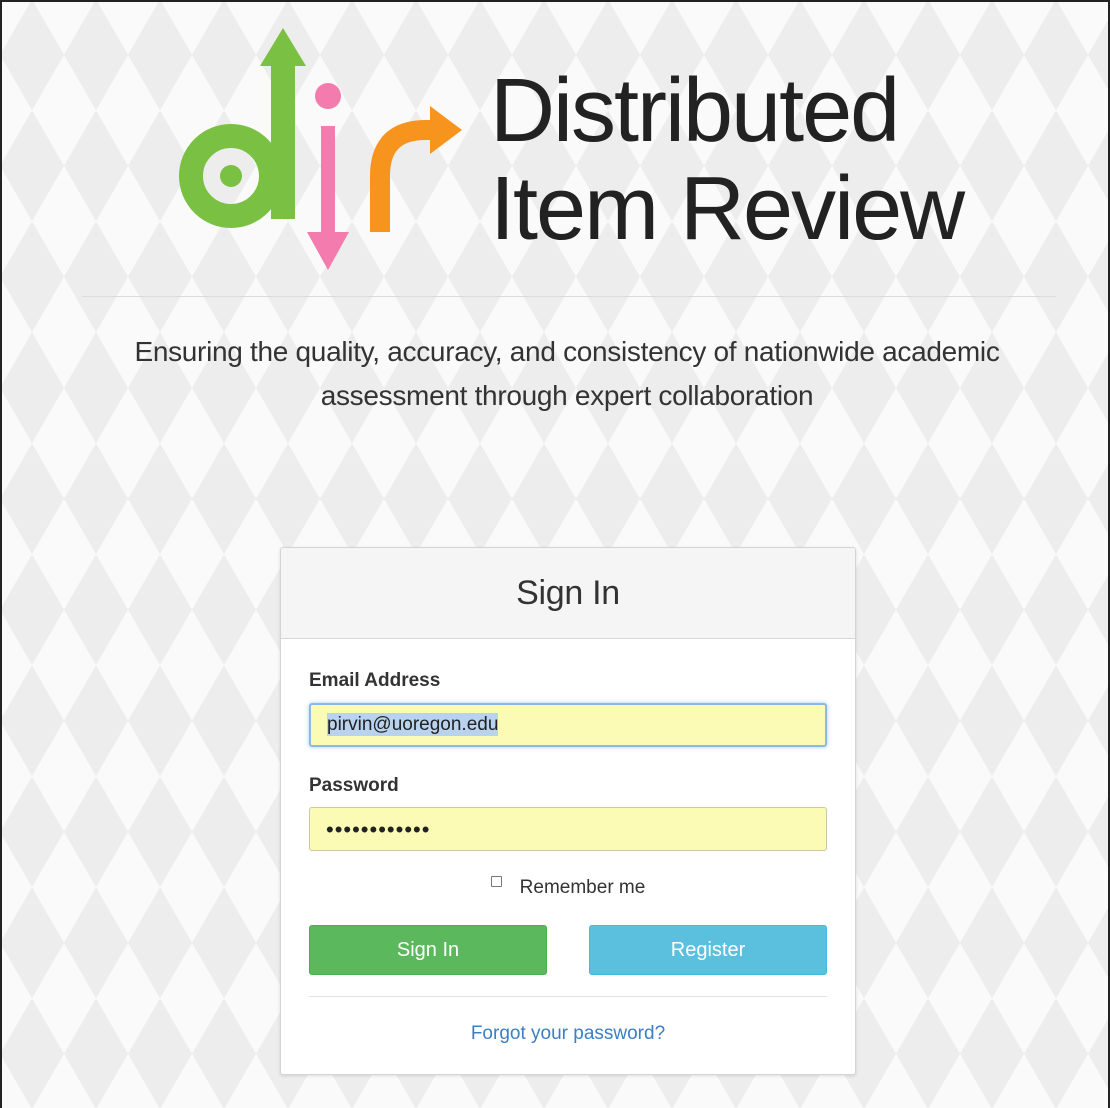 Image resolution: width=1110 pixels, height=1108 pixels. Describe the element at coordinates (496, 881) in the screenshot. I see `remember-me-checkbox` at that location.